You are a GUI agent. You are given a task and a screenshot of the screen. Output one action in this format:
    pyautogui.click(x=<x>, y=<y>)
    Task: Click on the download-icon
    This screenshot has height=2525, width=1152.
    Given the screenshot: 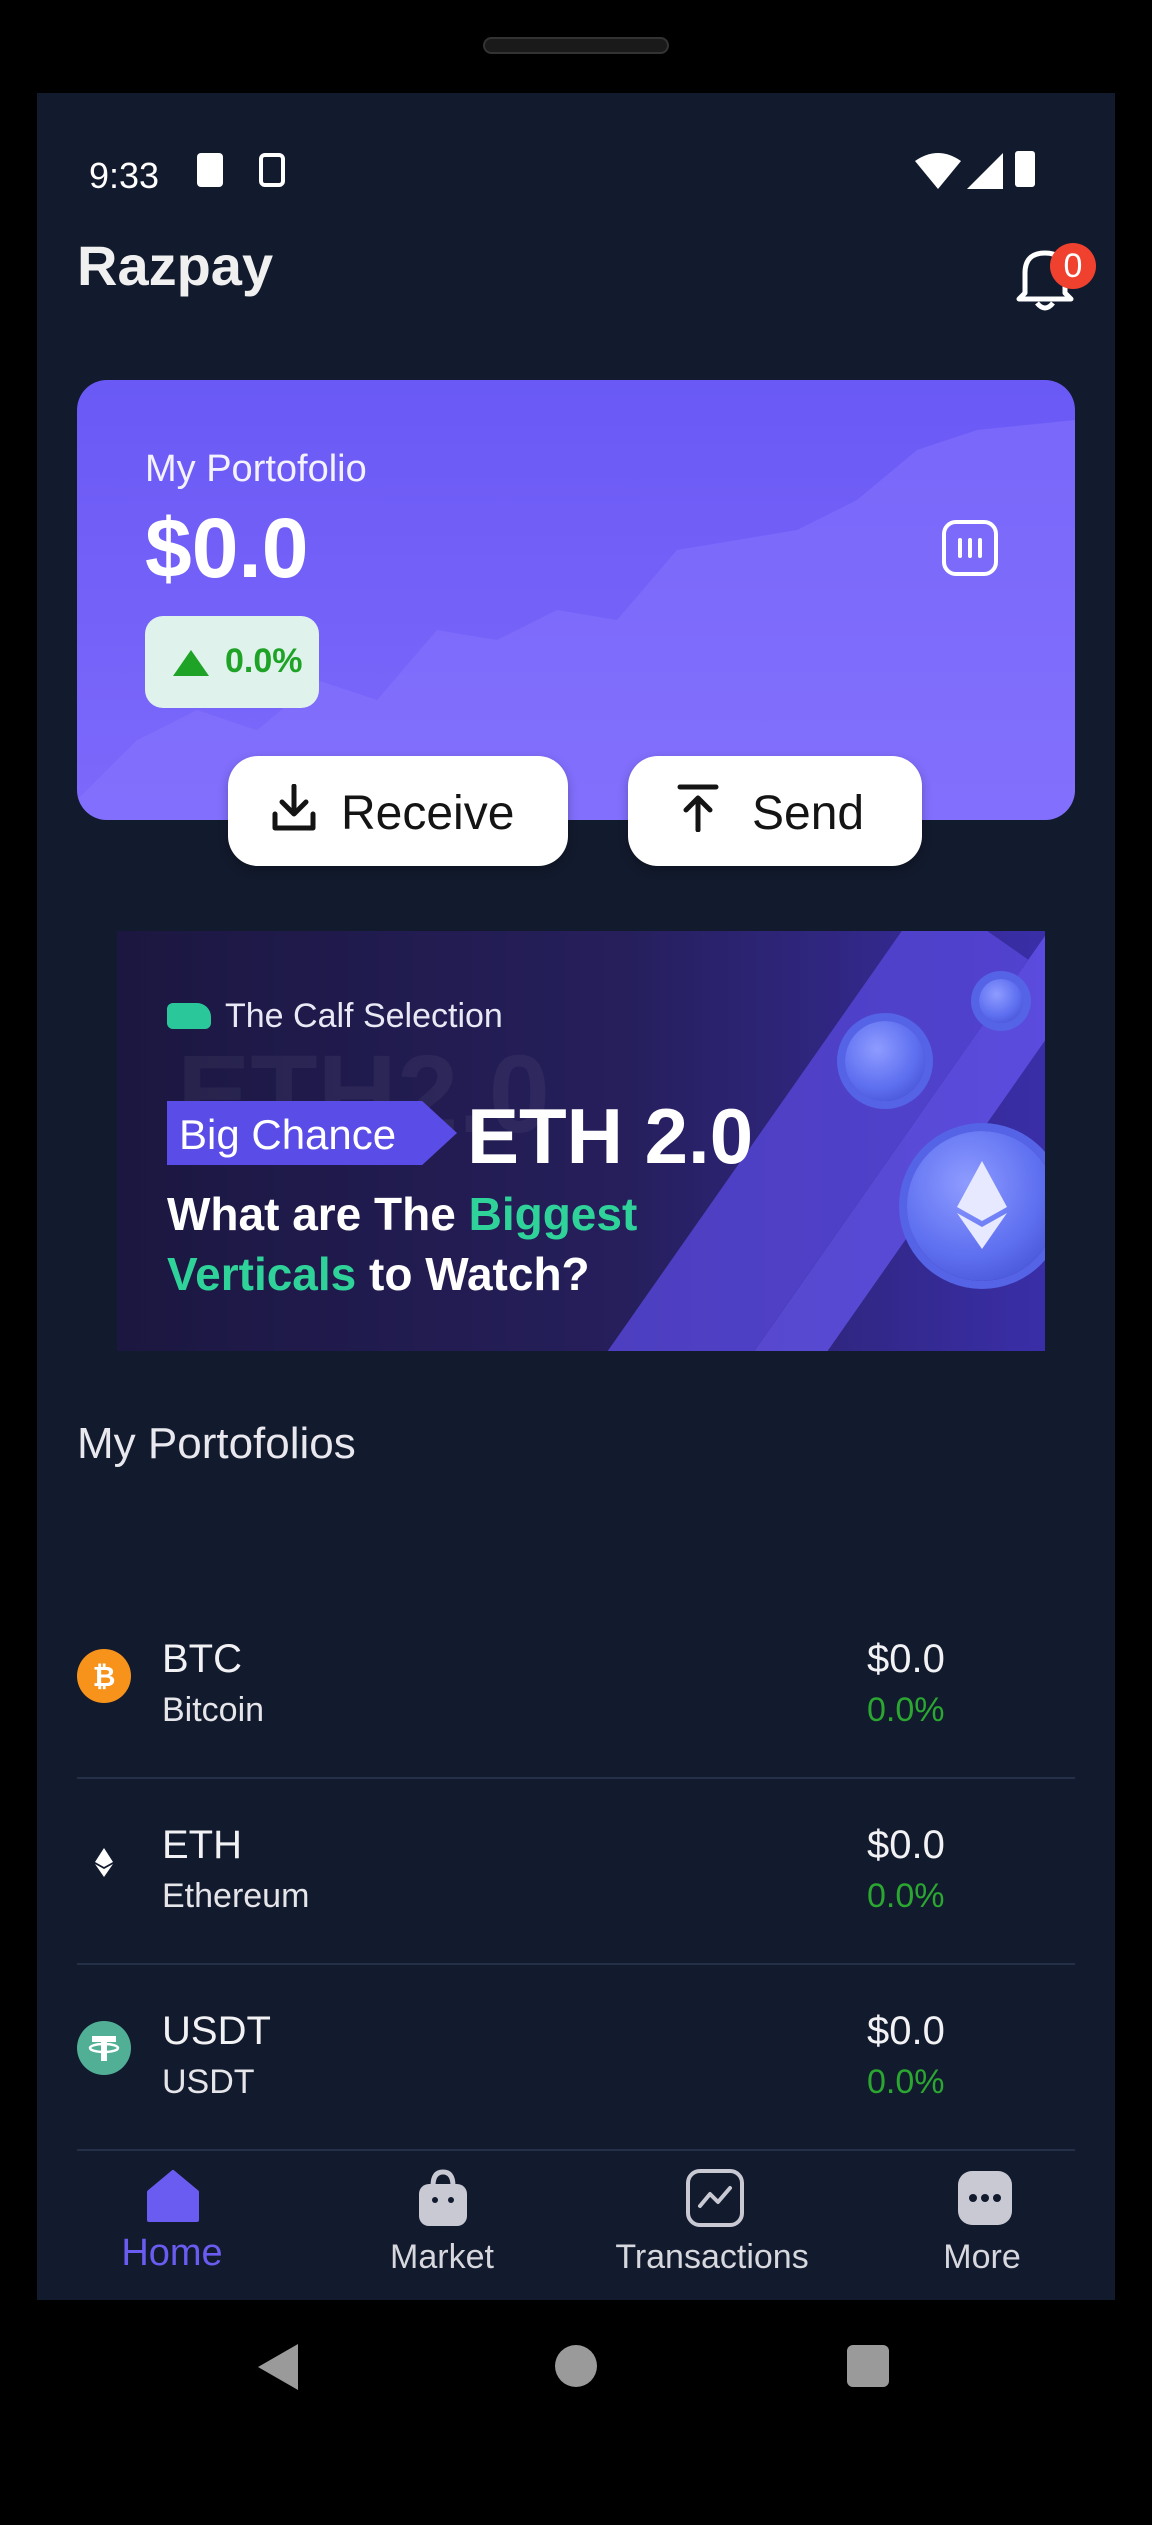 What is the action you would take?
    pyautogui.click(x=294, y=807)
    